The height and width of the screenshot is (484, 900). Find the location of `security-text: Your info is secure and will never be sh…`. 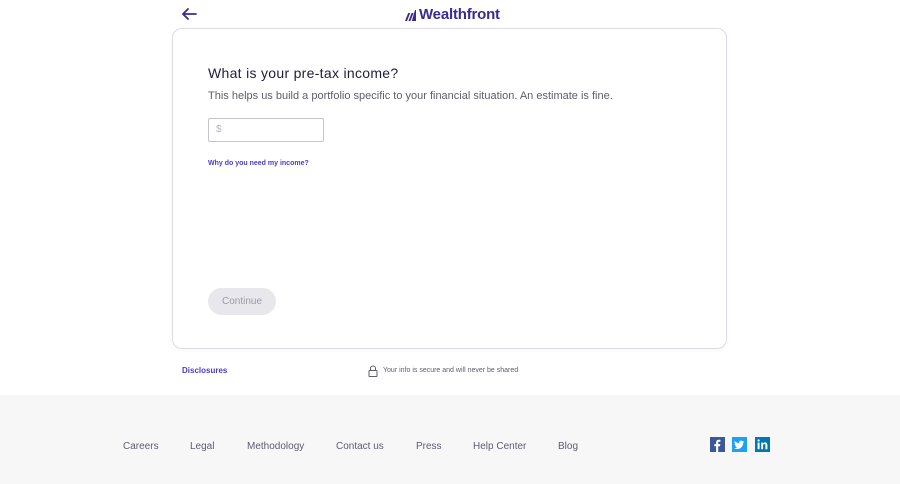

security-text: Your info is secure and will never be sh… is located at coordinates (451, 370).